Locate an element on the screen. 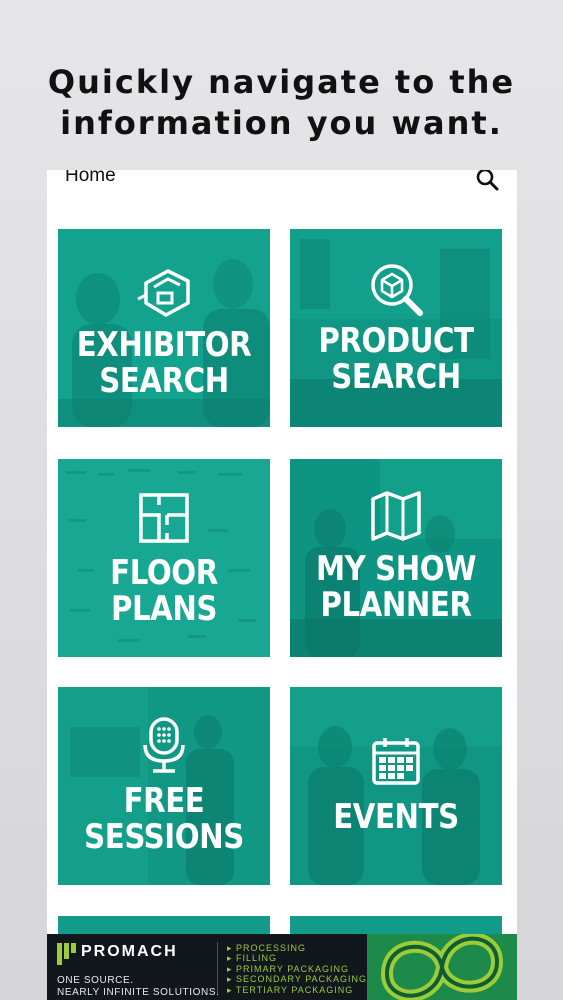 This screenshot has height=1000, width=563. tile-floor-plans: FLOOR PLANS is located at coordinates (164, 558).